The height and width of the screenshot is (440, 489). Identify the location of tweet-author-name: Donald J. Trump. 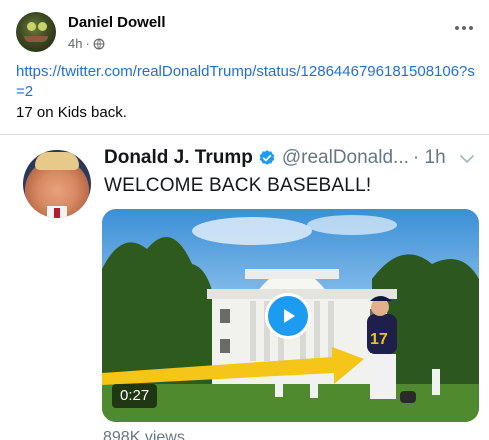
(178, 158).